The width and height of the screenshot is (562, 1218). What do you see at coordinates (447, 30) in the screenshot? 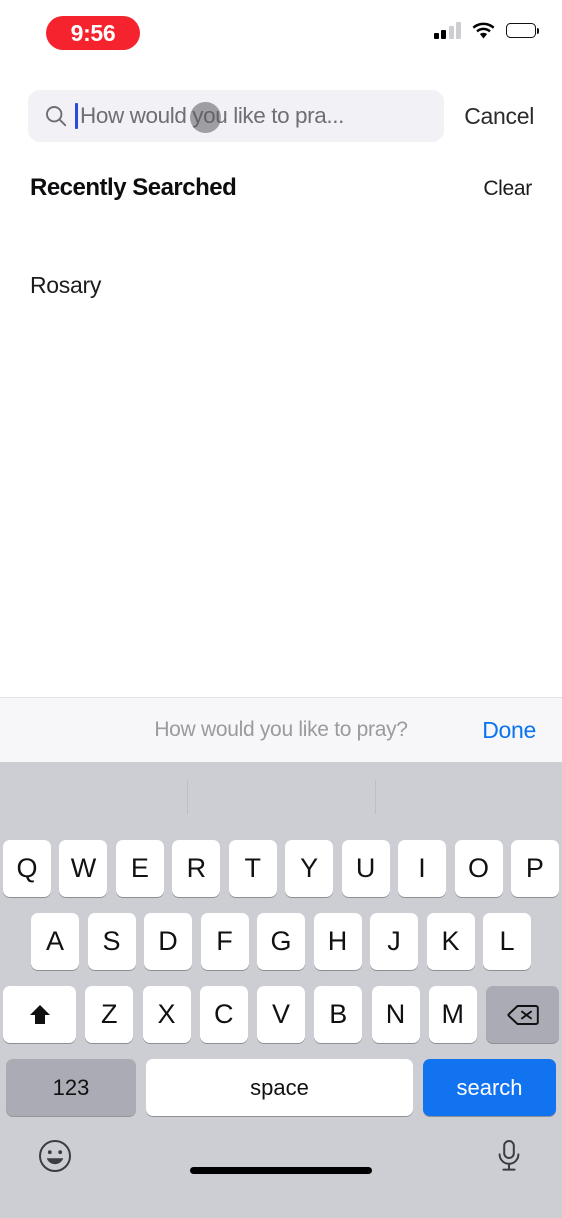
I see `cellular-signal-icon` at bounding box center [447, 30].